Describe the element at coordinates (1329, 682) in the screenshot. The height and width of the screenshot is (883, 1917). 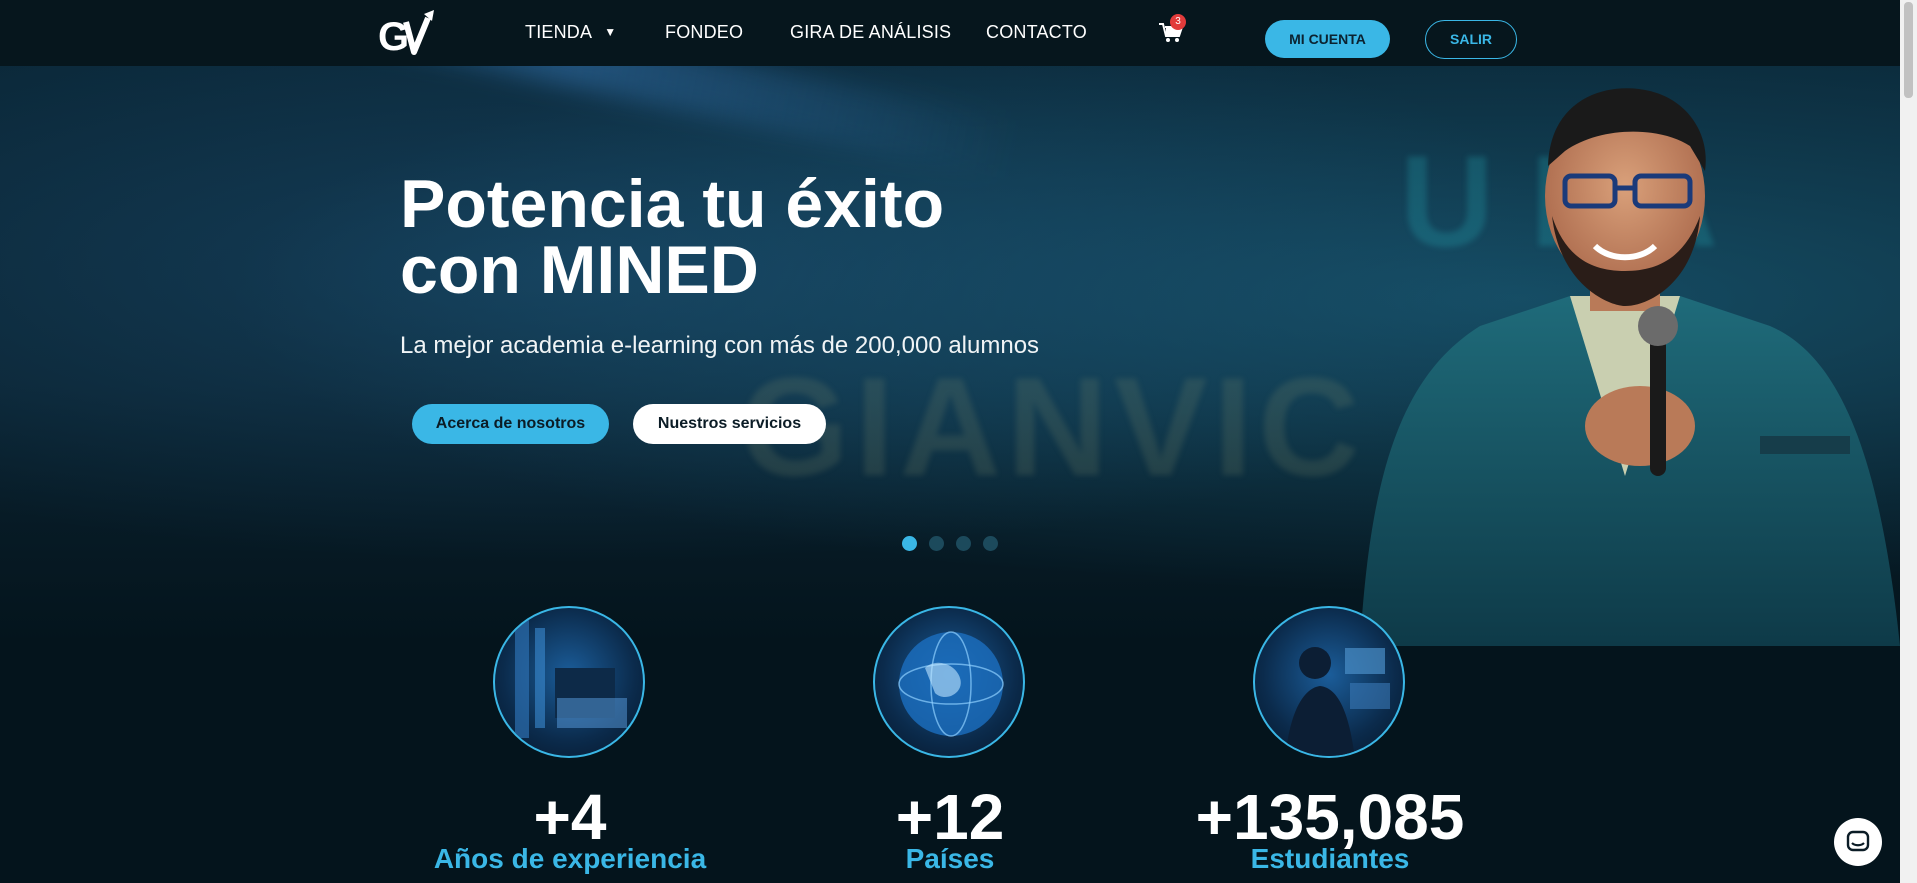
I see `trader-monitors-image` at that location.